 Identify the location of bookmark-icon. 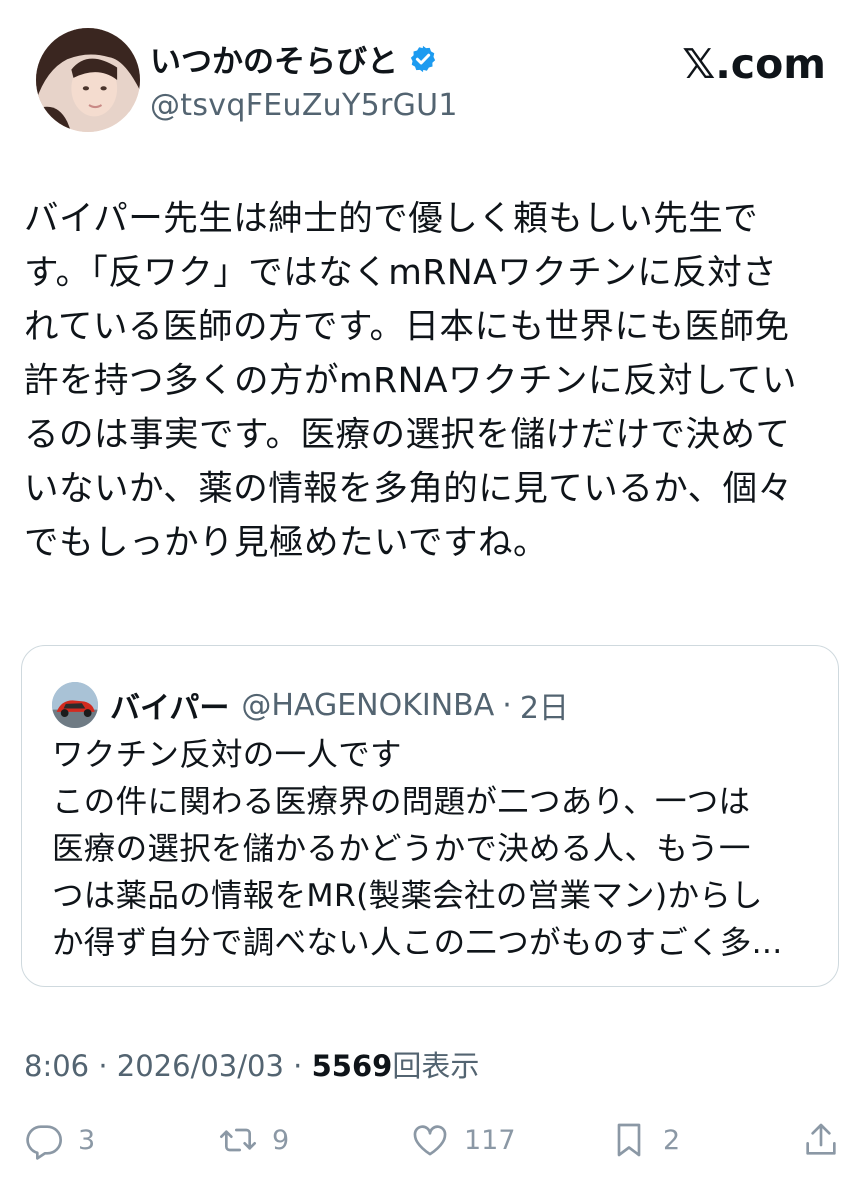
(629, 1140).